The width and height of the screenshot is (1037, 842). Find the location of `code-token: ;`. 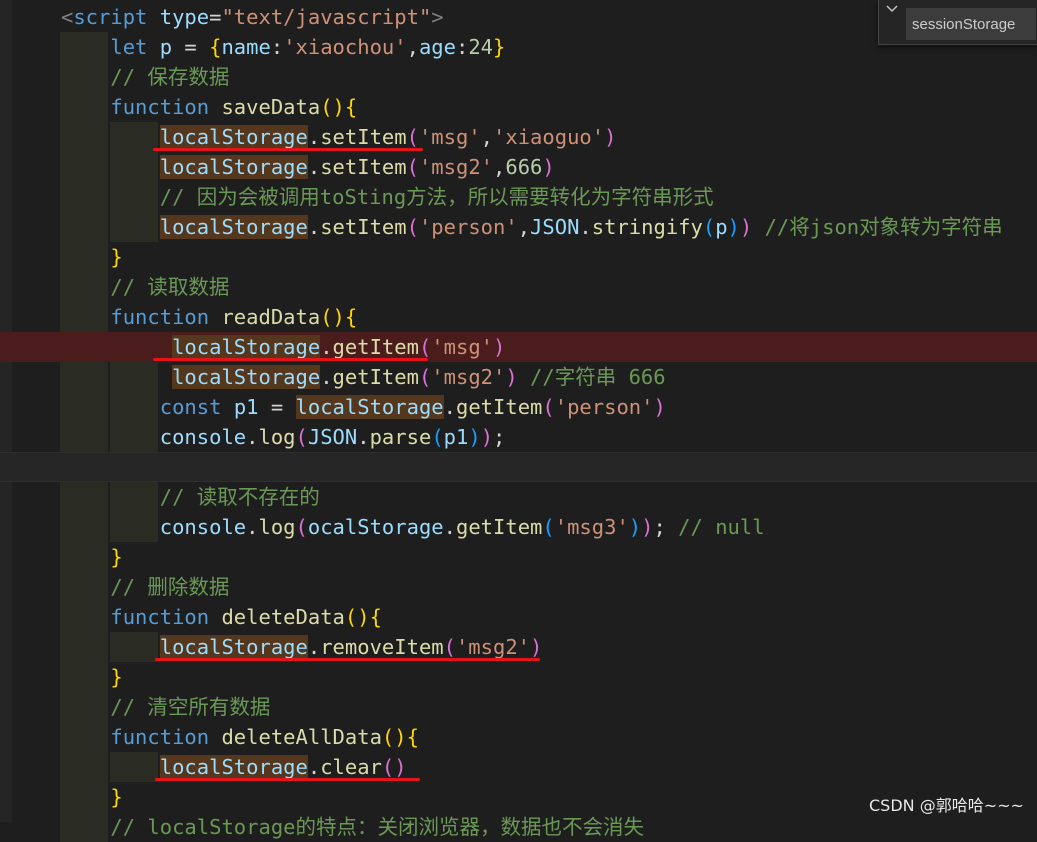

code-token: ; is located at coordinates (499, 437).